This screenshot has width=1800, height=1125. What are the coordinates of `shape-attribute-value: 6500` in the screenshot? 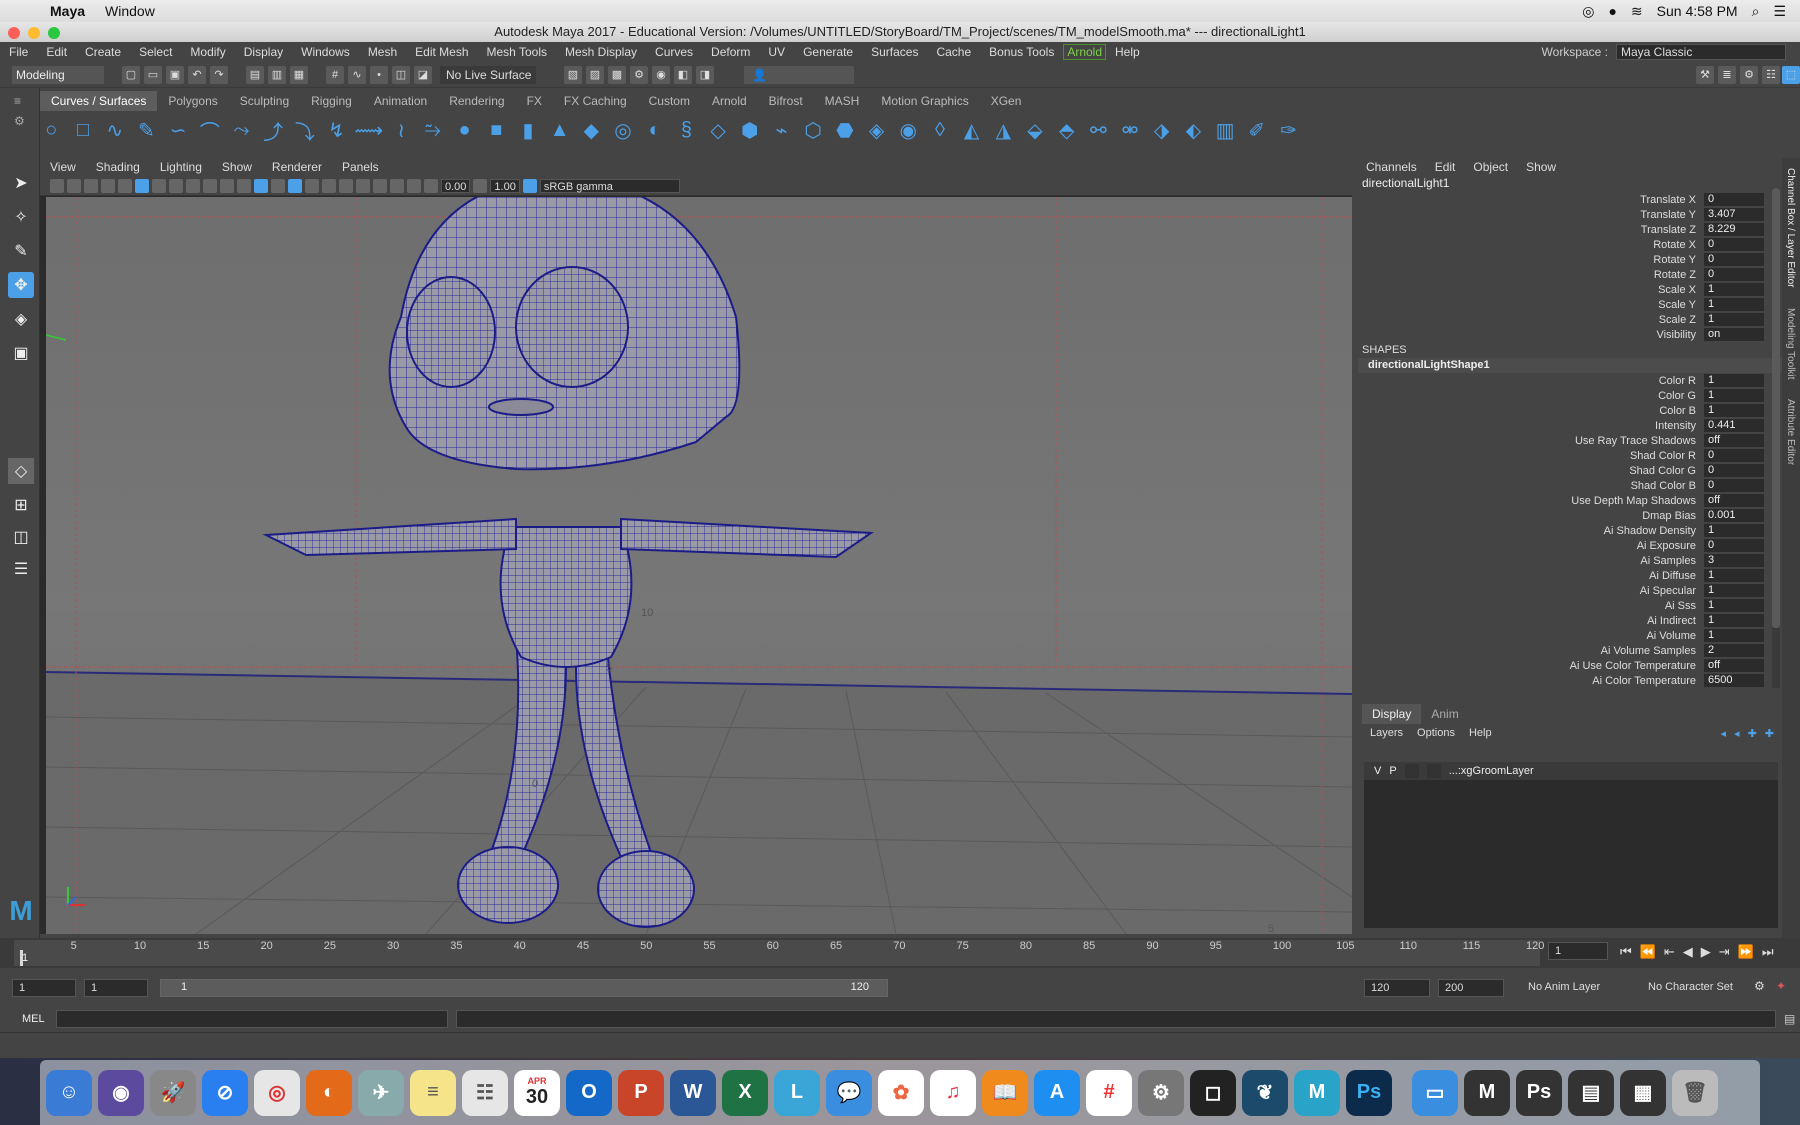 It's located at (1734, 680).